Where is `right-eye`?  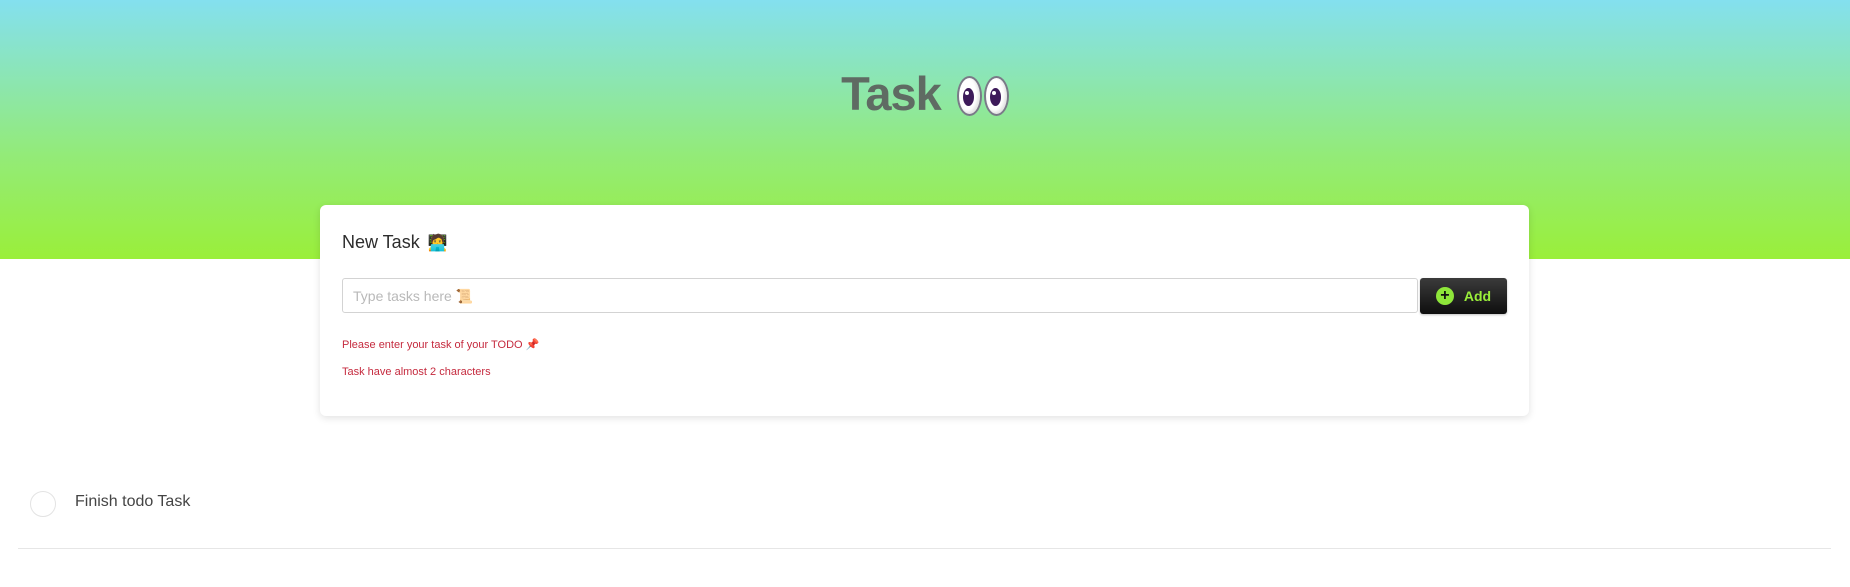
right-eye is located at coordinates (996, 95).